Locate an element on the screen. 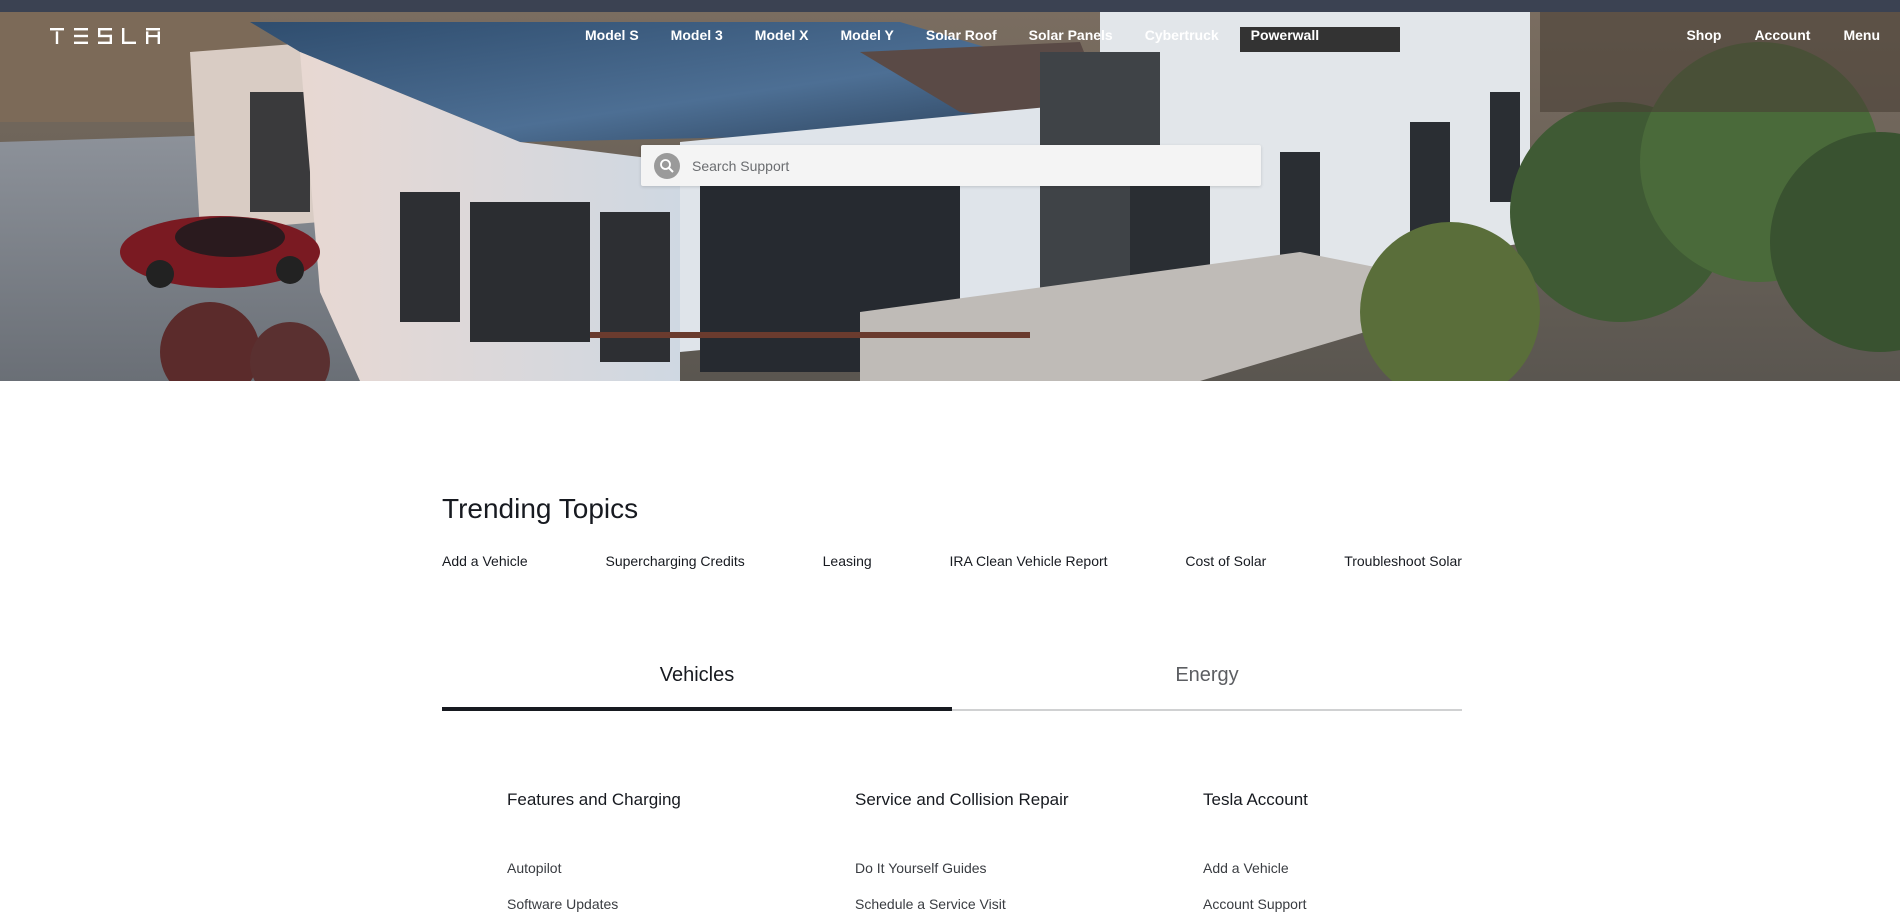  nav-model-x: Model X is located at coordinates (782, 35).